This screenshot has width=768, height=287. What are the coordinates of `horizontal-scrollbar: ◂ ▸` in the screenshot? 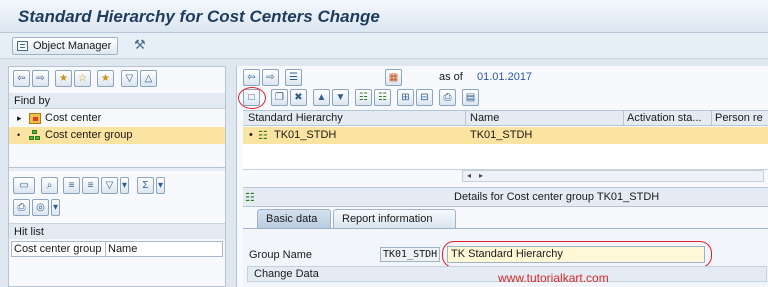 It's located at (613, 176).